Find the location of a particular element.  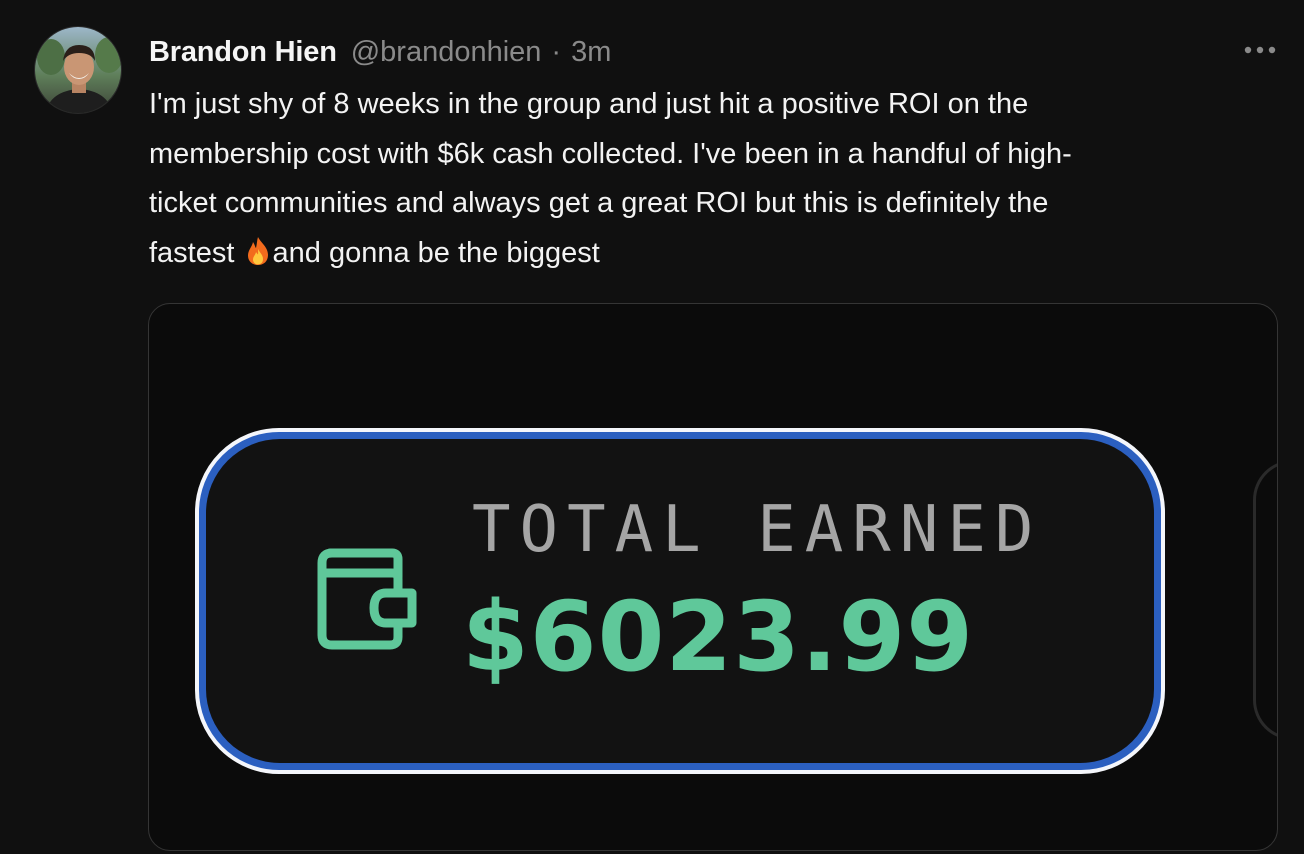

more-horizontal-icon is located at coordinates (1260, 50).